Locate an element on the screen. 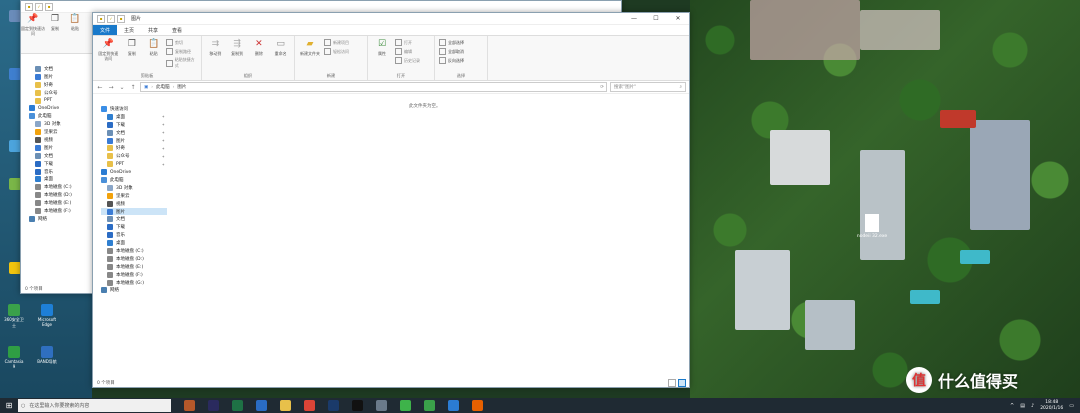 This screenshot has height=413, width=1080. forward-arrow-icon: → is located at coordinates (111, 87).